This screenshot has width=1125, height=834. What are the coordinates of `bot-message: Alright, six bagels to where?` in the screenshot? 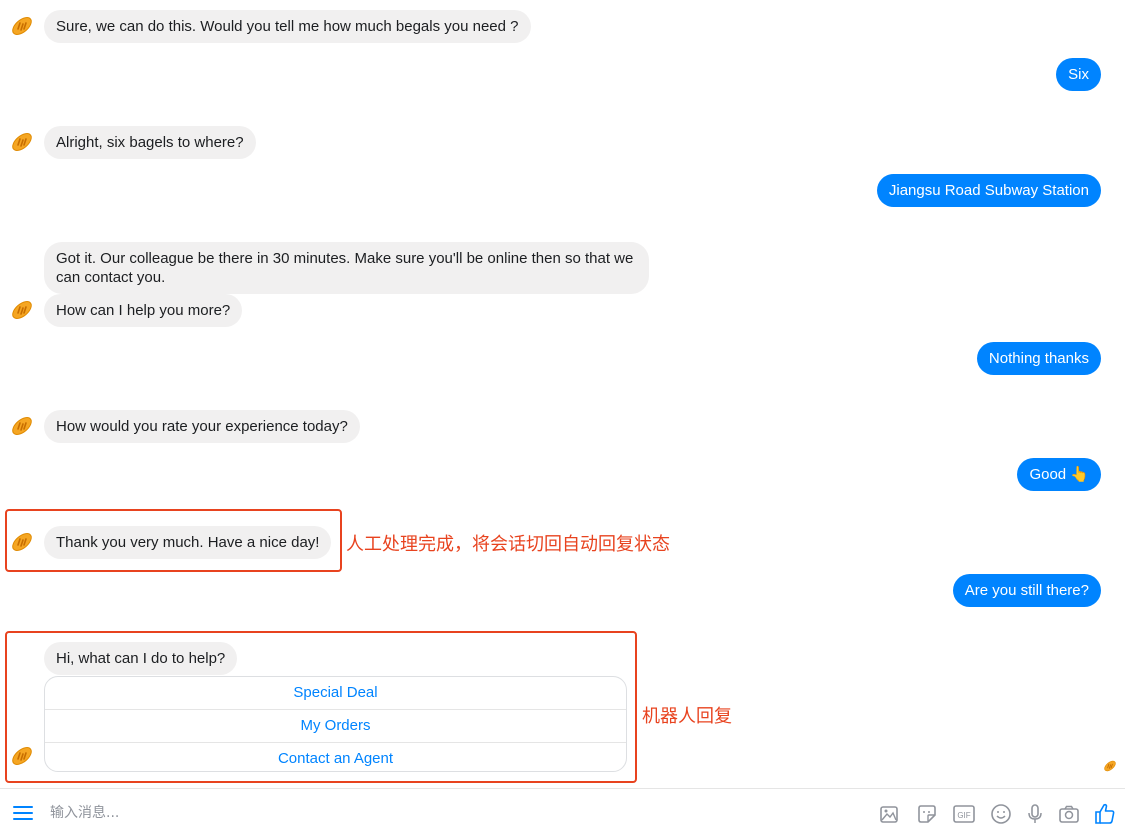 It's located at (150, 142).